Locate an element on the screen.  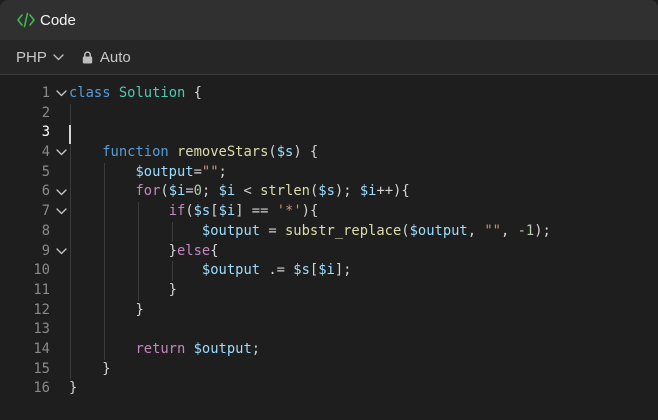
code-line: 2 is located at coordinates (329, 114).